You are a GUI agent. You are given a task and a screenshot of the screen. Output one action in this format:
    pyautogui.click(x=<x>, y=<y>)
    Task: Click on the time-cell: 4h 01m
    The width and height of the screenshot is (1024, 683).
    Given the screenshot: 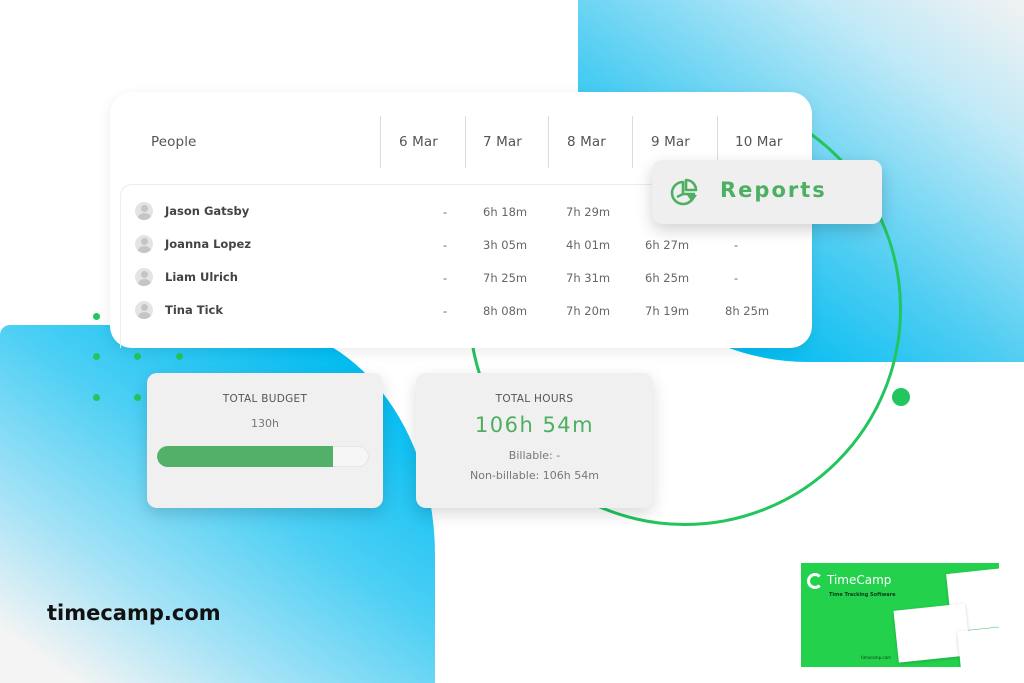 What is the action you would take?
    pyautogui.click(x=588, y=245)
    